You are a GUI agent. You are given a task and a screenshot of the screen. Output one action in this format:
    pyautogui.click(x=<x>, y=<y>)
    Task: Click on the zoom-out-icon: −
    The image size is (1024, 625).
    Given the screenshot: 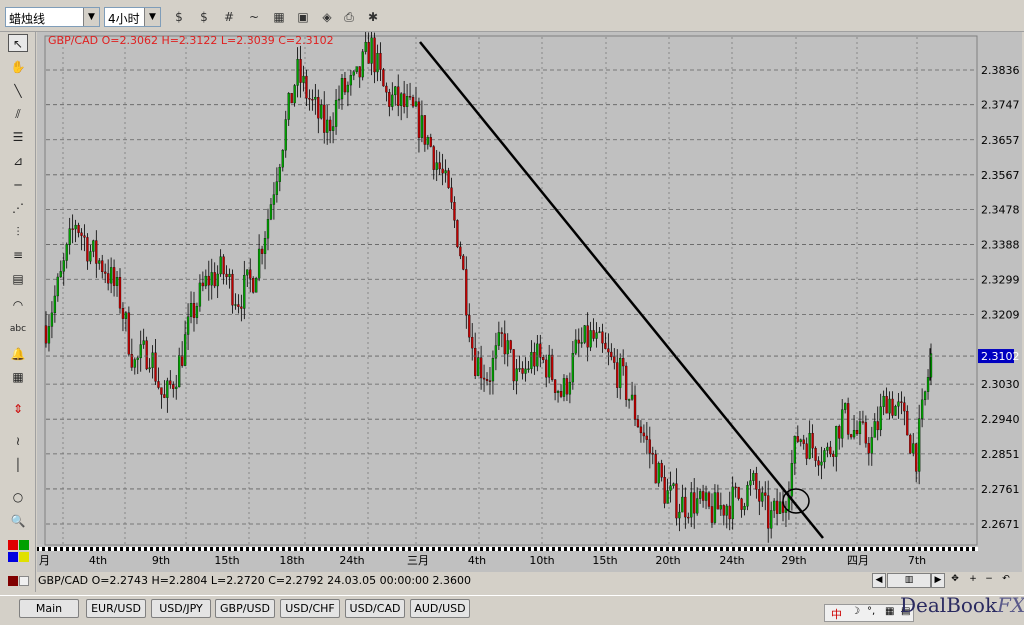 What is the action you would take?
    pyautogui.click(x=989, y=580)
    